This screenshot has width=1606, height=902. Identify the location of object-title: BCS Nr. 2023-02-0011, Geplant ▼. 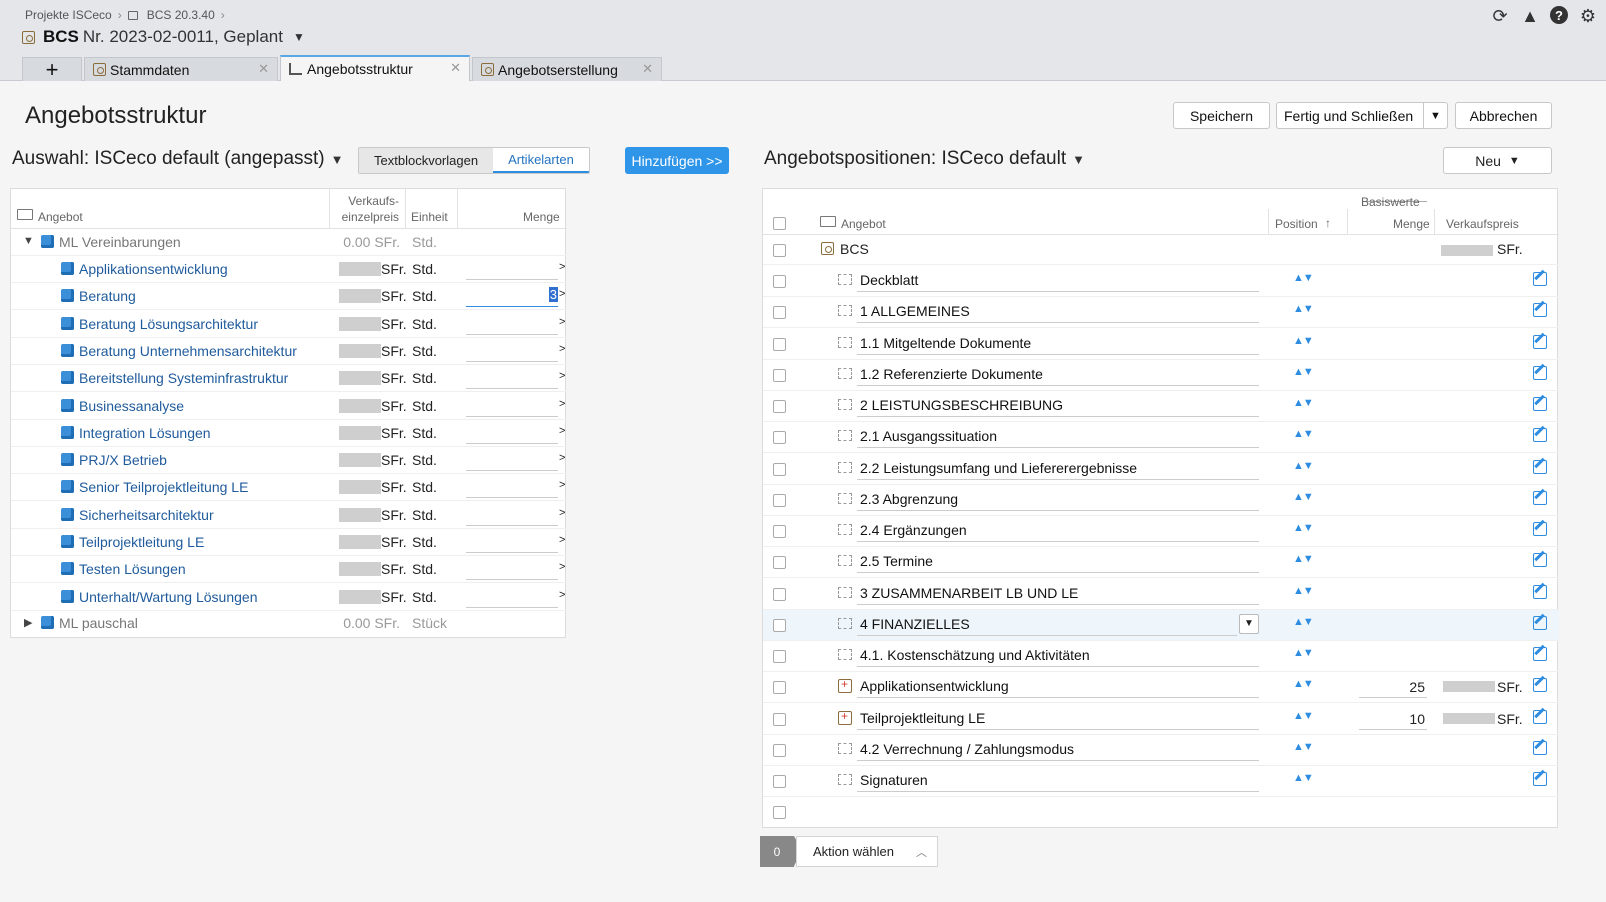
(163, 37).